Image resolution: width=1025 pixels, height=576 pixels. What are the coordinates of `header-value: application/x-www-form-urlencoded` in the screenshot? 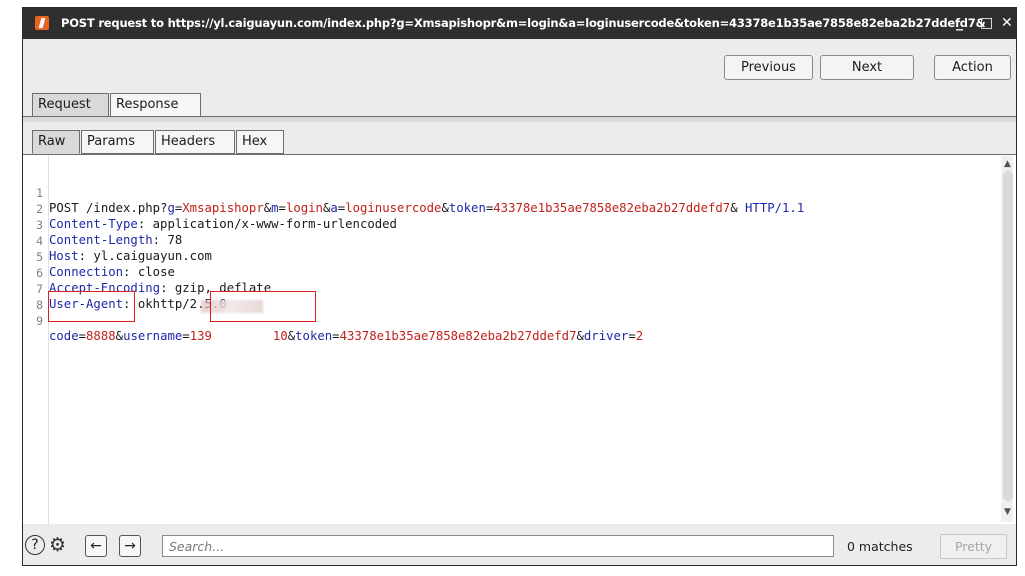 It's located at (271, 224).